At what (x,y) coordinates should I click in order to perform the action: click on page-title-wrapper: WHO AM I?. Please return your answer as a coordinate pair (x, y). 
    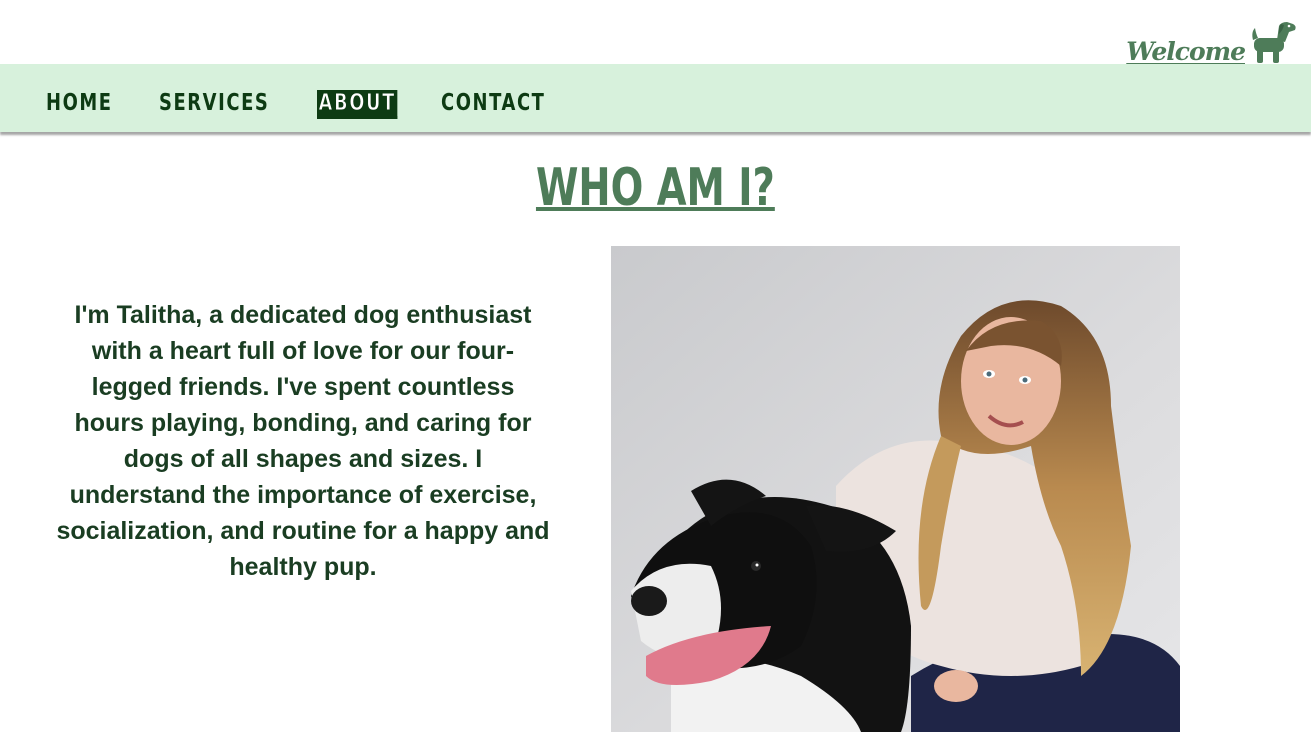
    Looking at the image, I should click on (655, 188).